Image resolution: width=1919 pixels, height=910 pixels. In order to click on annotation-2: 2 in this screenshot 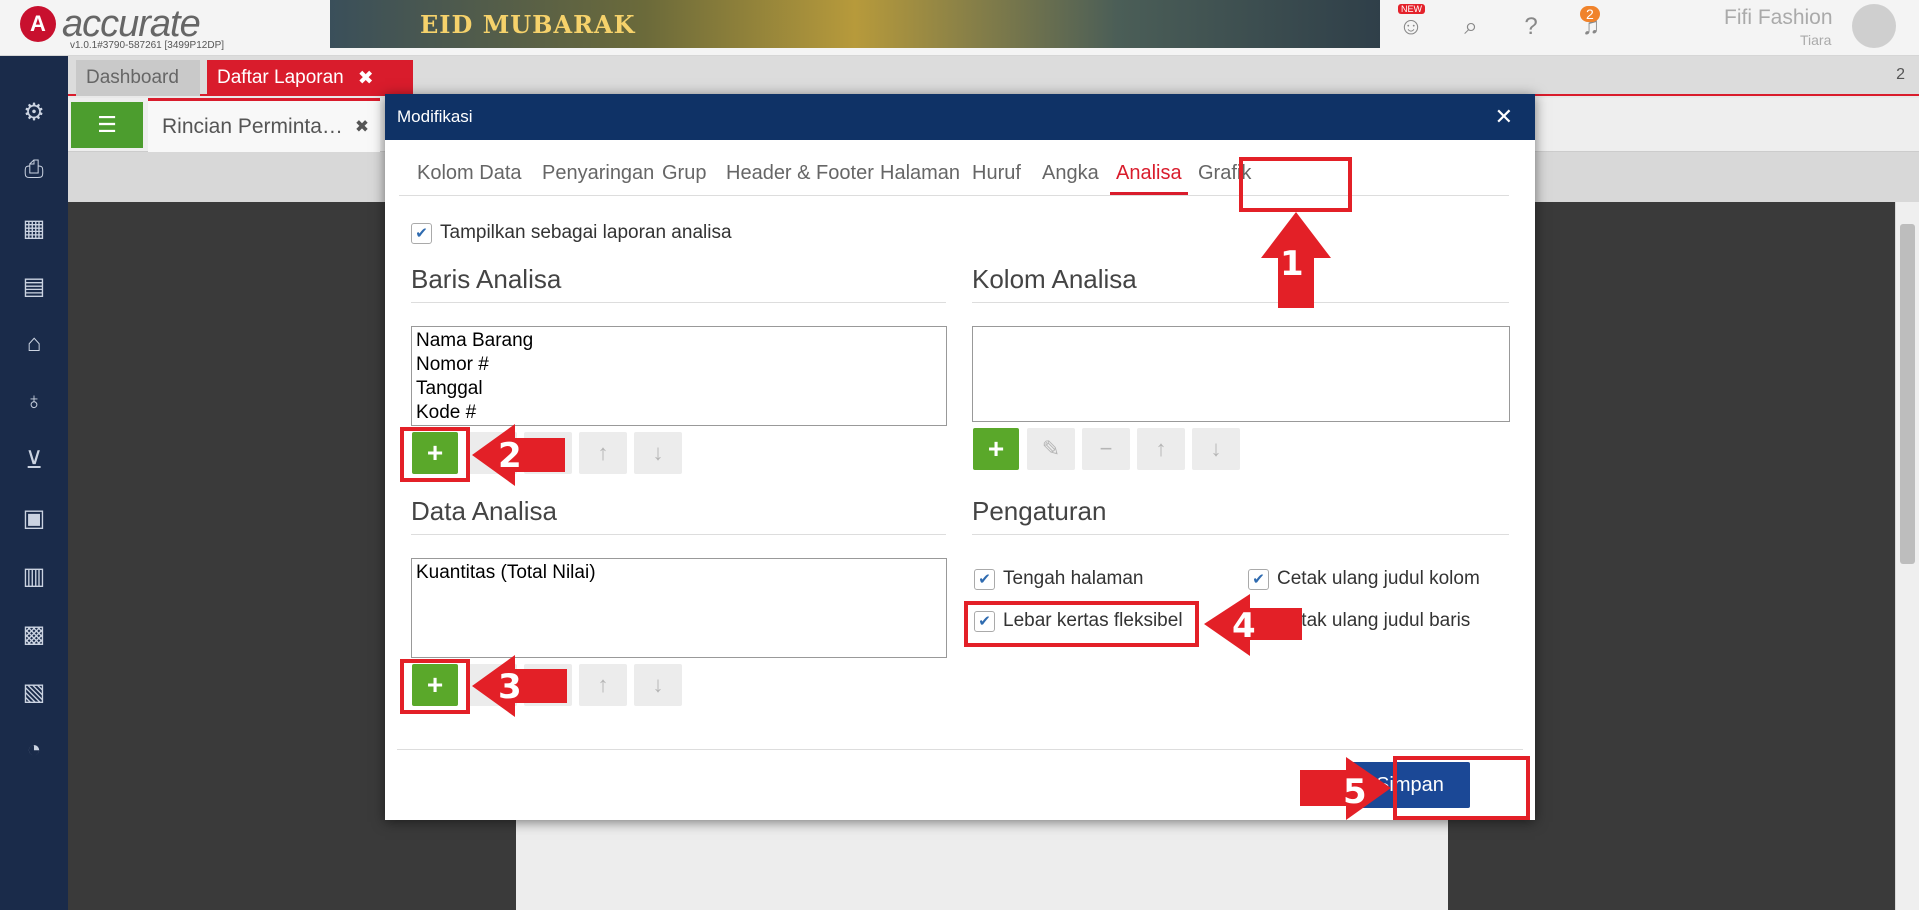, I will do `click(510, 456)`.